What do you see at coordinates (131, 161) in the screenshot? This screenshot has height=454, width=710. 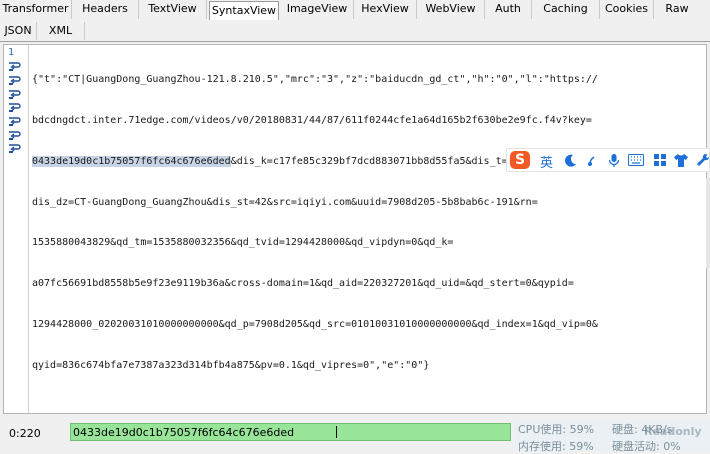 I see `selected-text: 0433de19d0c1b75057f6fc64c676e6ded` at bounding box center [131, 161].